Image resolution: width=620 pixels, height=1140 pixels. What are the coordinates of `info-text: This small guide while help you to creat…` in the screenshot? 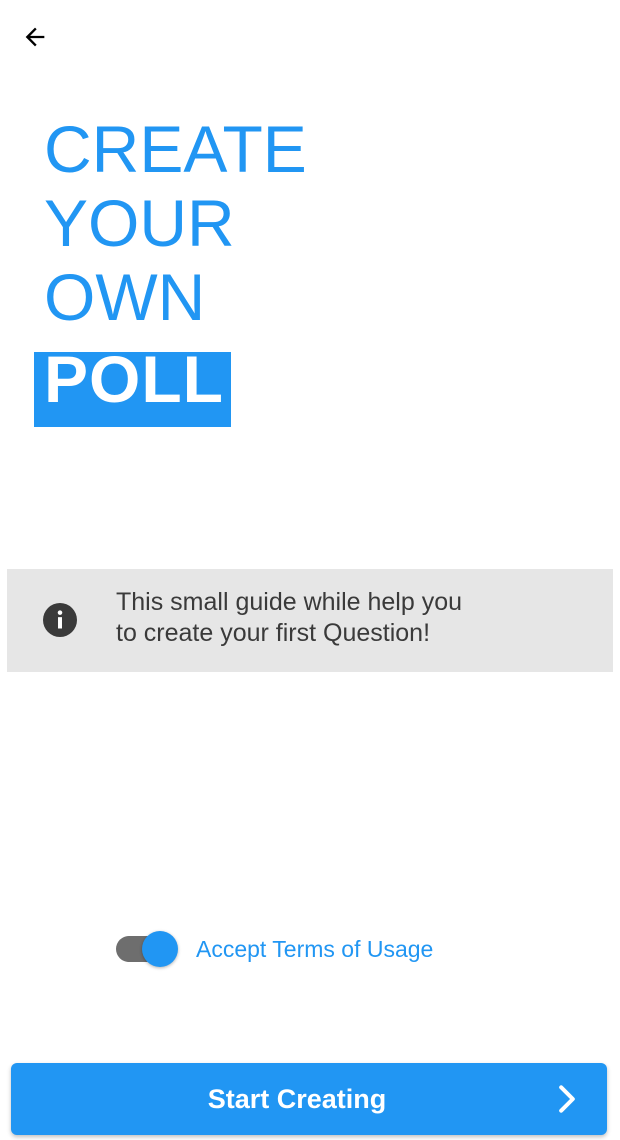 It's located at (346, 618).